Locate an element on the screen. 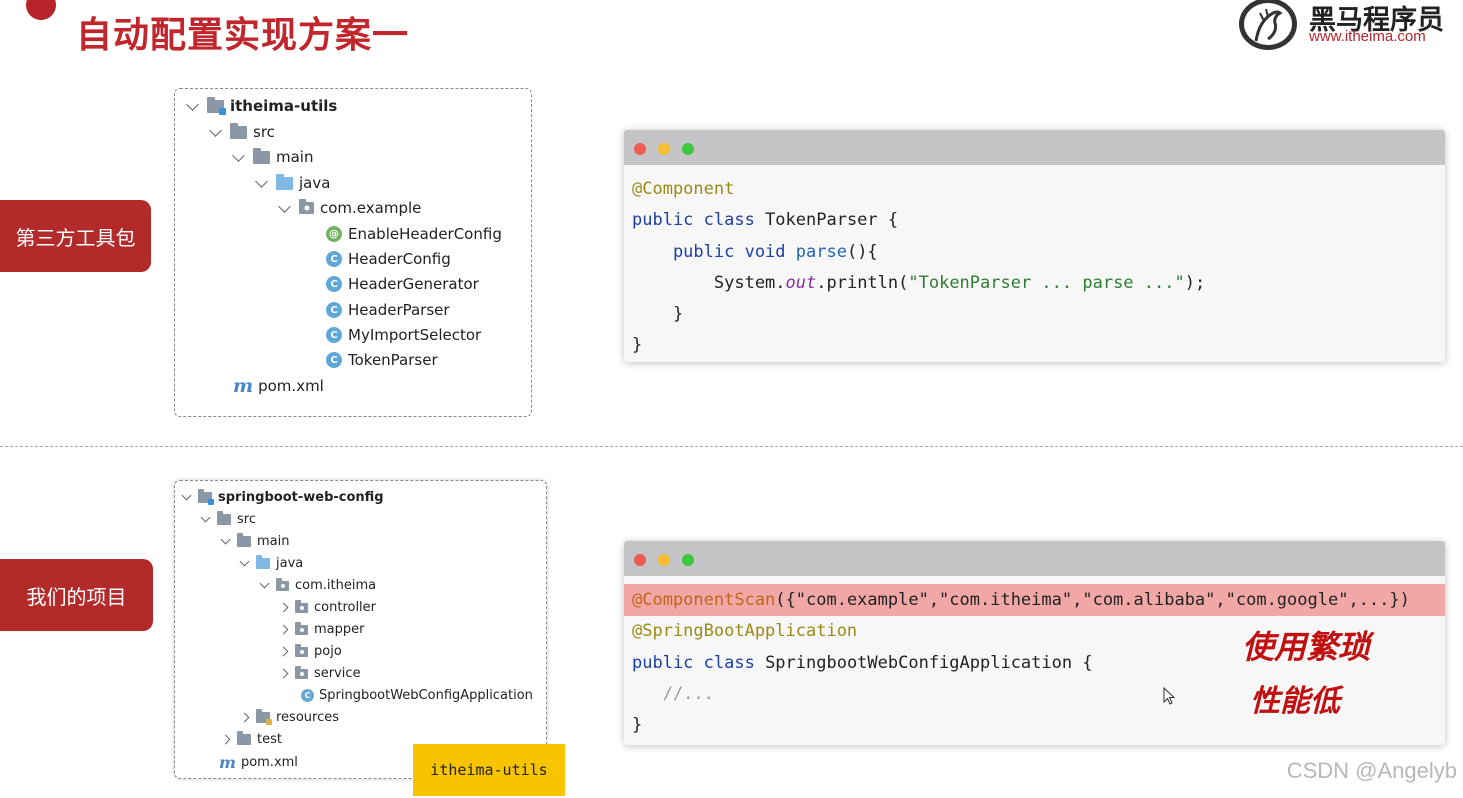  tree-node-resources: resources is located at coordinates (289, 717).